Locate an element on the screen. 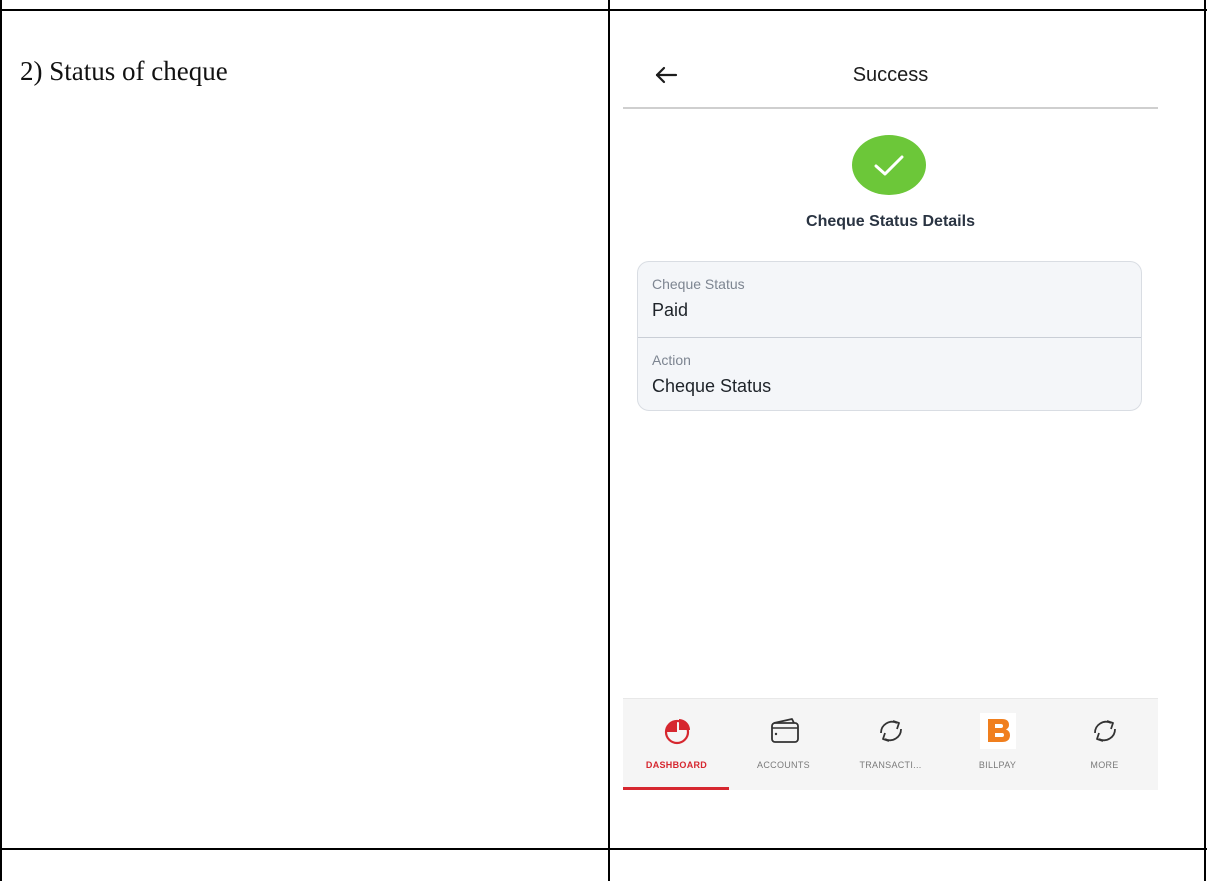 The height and width of the screenshot is (881, 1207). table-border-middle is located at coordinates (609, 440).